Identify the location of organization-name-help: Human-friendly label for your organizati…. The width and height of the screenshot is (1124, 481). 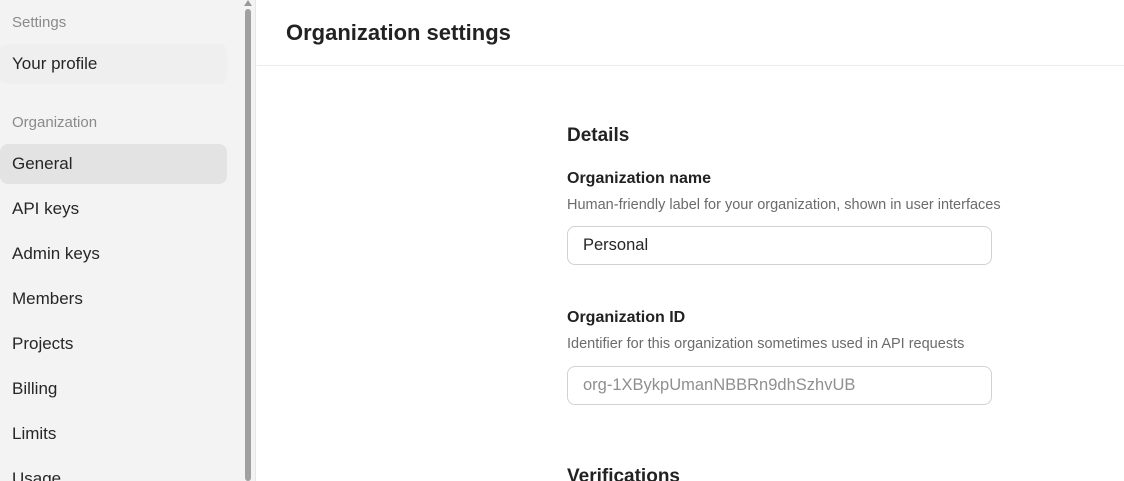
(784, 205).